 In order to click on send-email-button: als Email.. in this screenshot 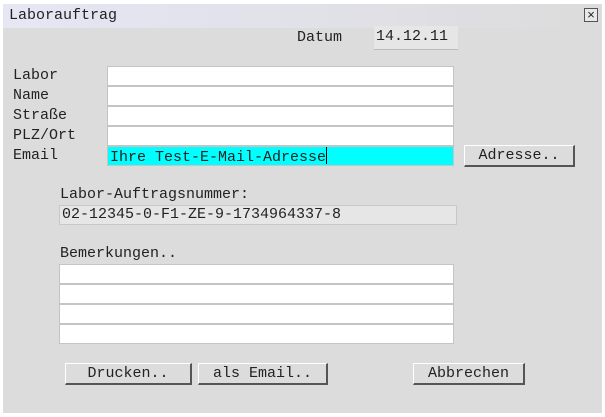, I will do `click(263, 374)`.